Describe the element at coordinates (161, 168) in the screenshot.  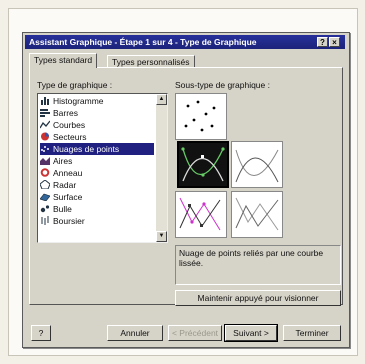
I see `list-scrollbar: ▲ ▼` at that location.